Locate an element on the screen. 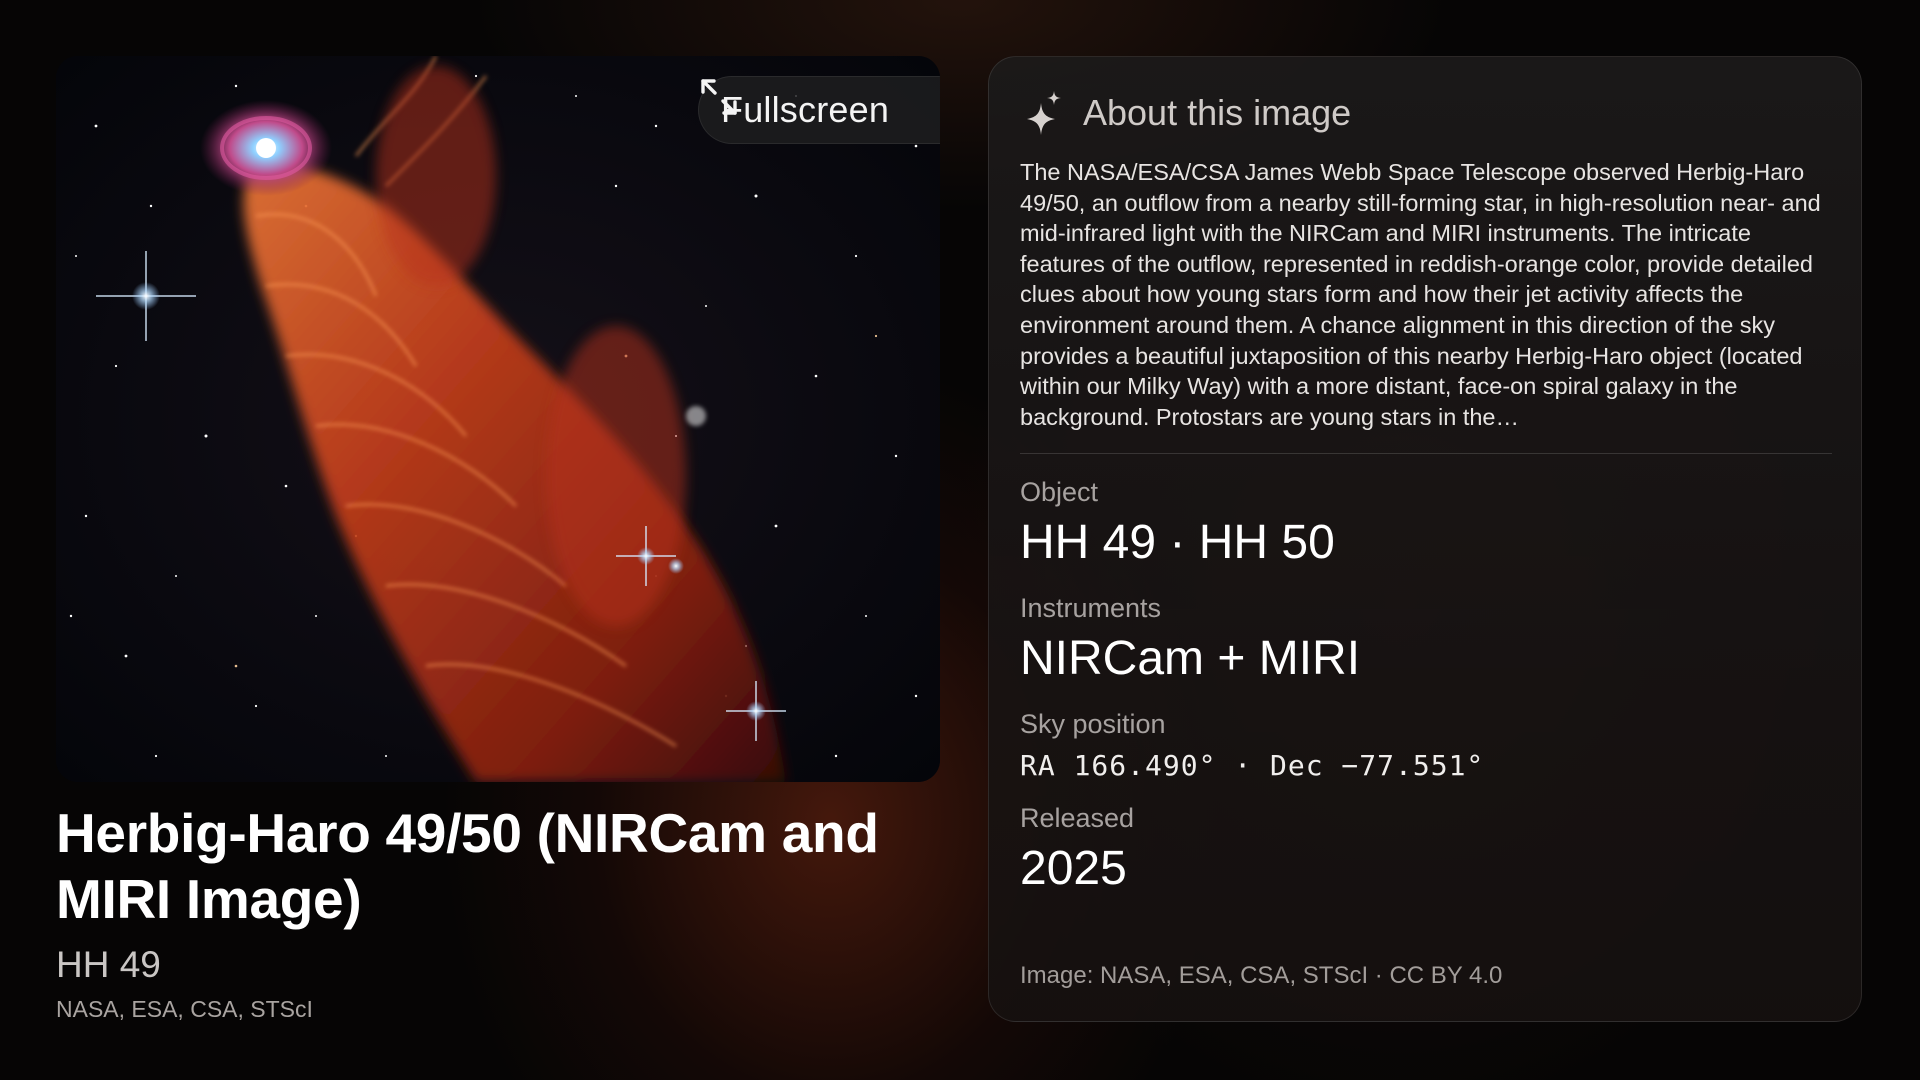 The width and height of the screenshot is (1920, 1080). released-value: 2025 is located at coordinates (1073, 868).